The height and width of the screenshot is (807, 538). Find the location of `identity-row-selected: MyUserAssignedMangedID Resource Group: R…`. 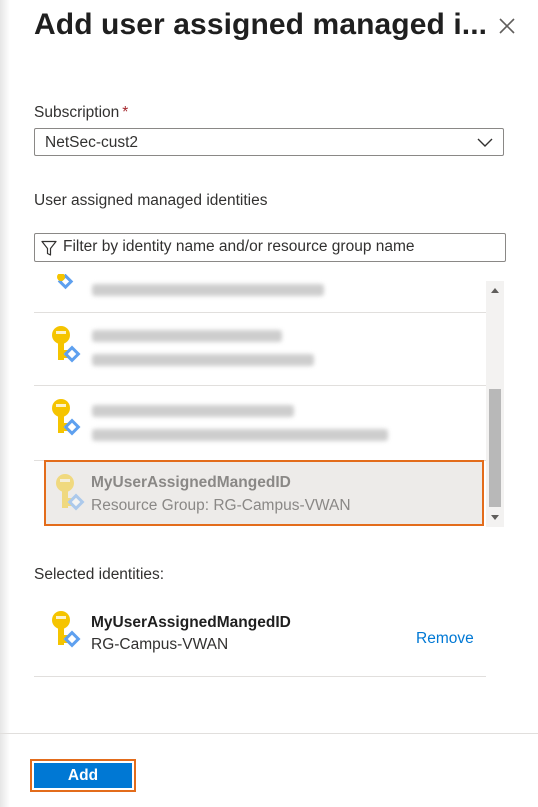

identity-row-selected: MyUserAssignedMangedID Resource Group: R… is located at coordinates (264, 493).